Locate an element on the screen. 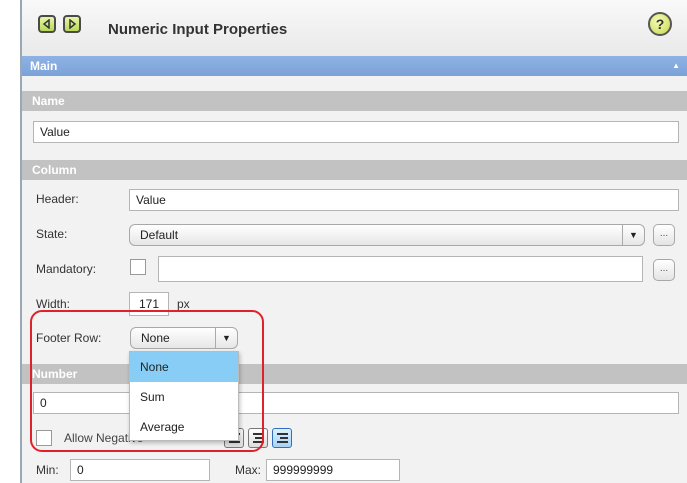 The height and width of the screenshot is (483, 687). footer-row-options: None Sum Average is located at coordinates (184, 396).